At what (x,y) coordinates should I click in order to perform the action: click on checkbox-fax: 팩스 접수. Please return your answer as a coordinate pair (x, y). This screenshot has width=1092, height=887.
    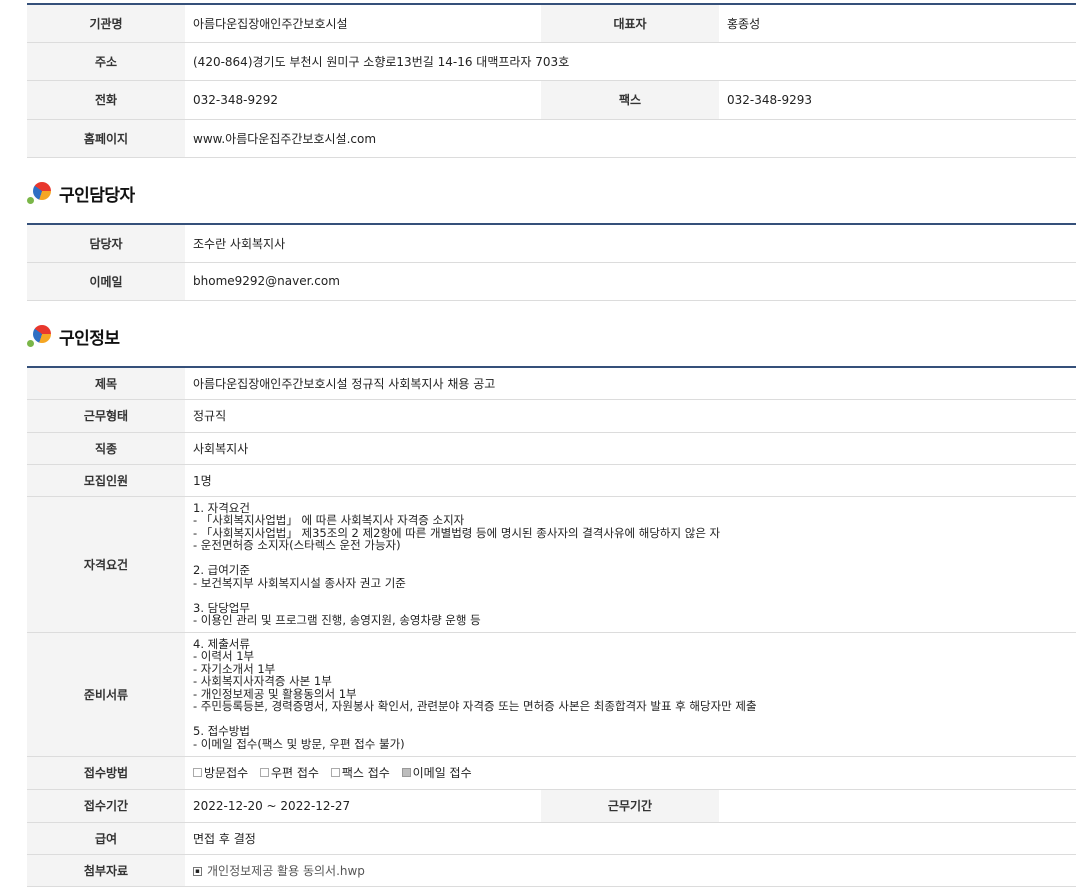
    Looking at the image, I should click on (360, 772).